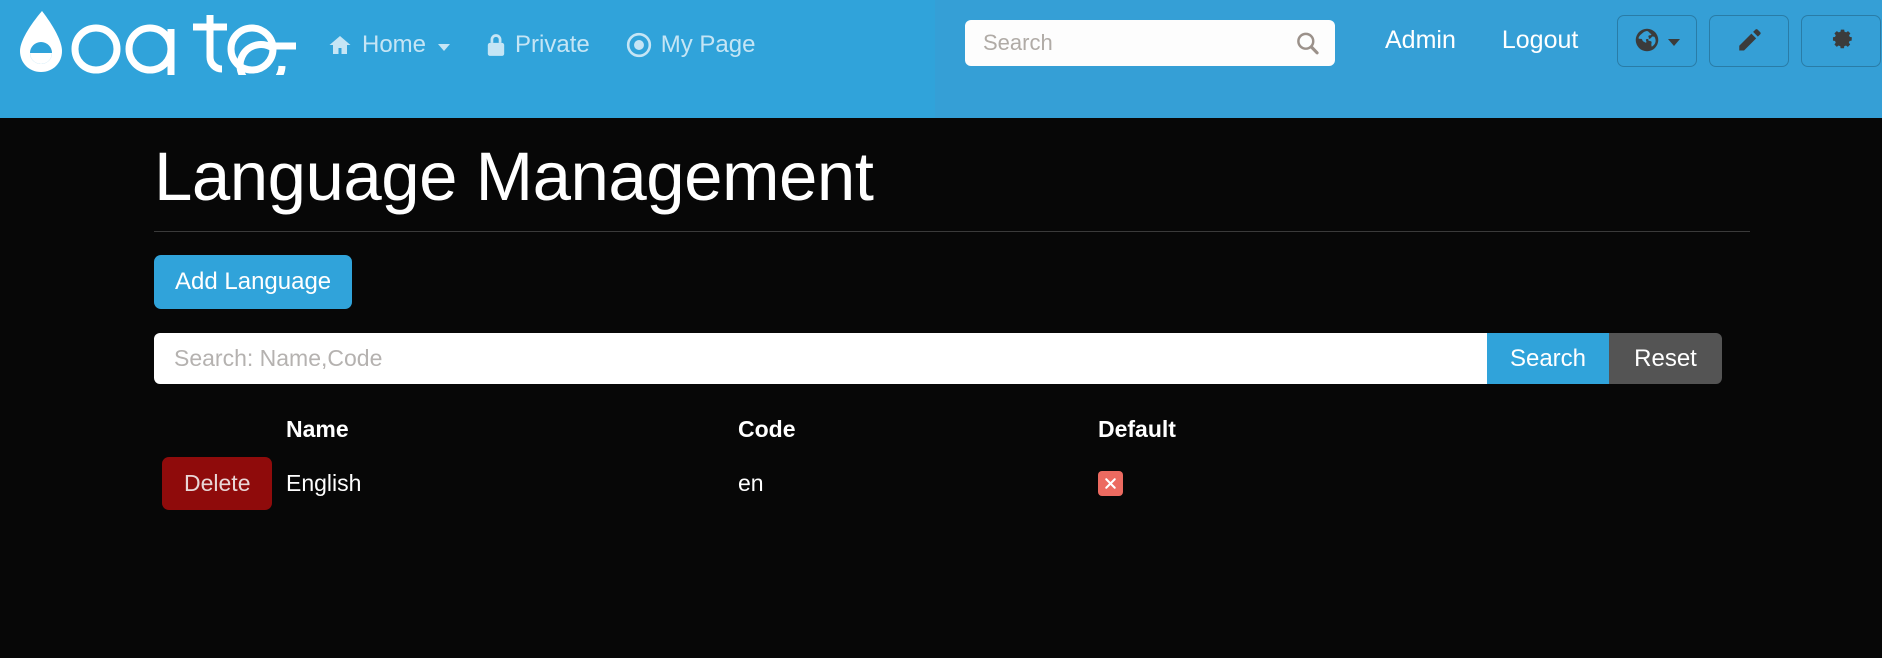 This screenshot has height=658, width=1882. I want to click on header-search-input, so click(1138, 43).